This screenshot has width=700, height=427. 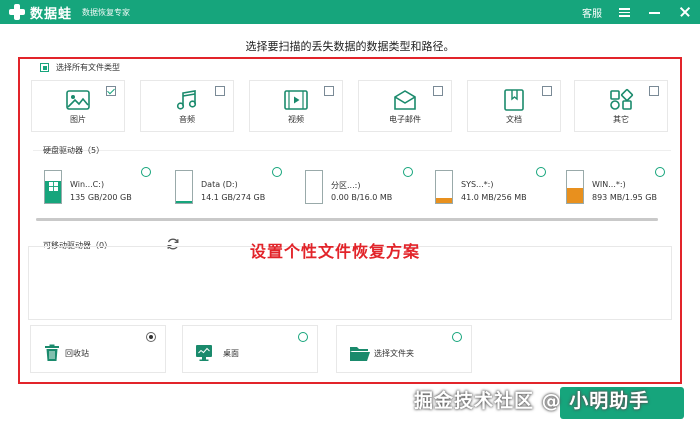 I want to click on app-logo: 数据蛙 数据恢复专家, so click(x=69, y=12).